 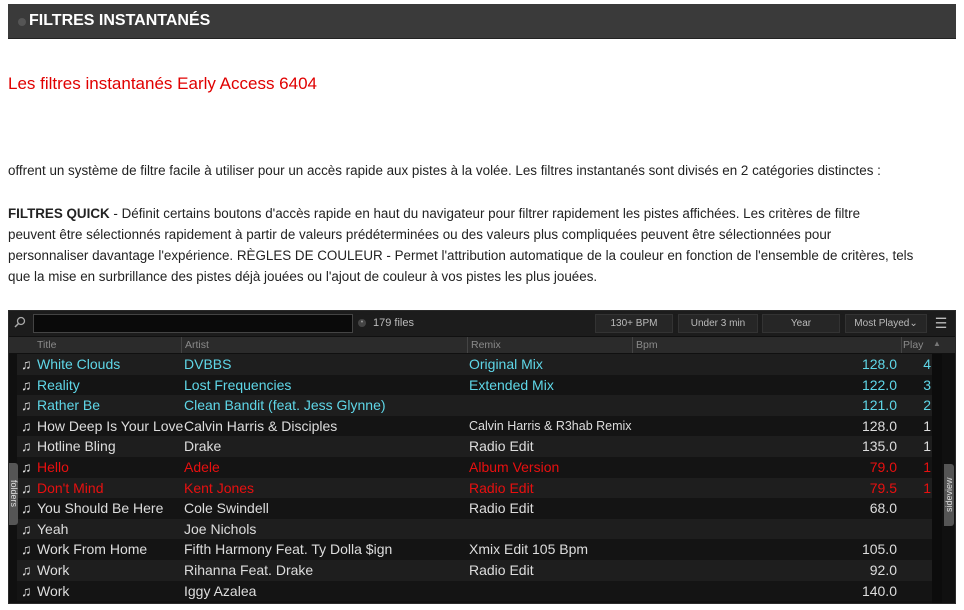 What do you see at coordinates (285, 405) in the screenshot?
I see `track-artist: Clean Bandit (feat. Jess Glynne)` at bounding box center [285, 405].